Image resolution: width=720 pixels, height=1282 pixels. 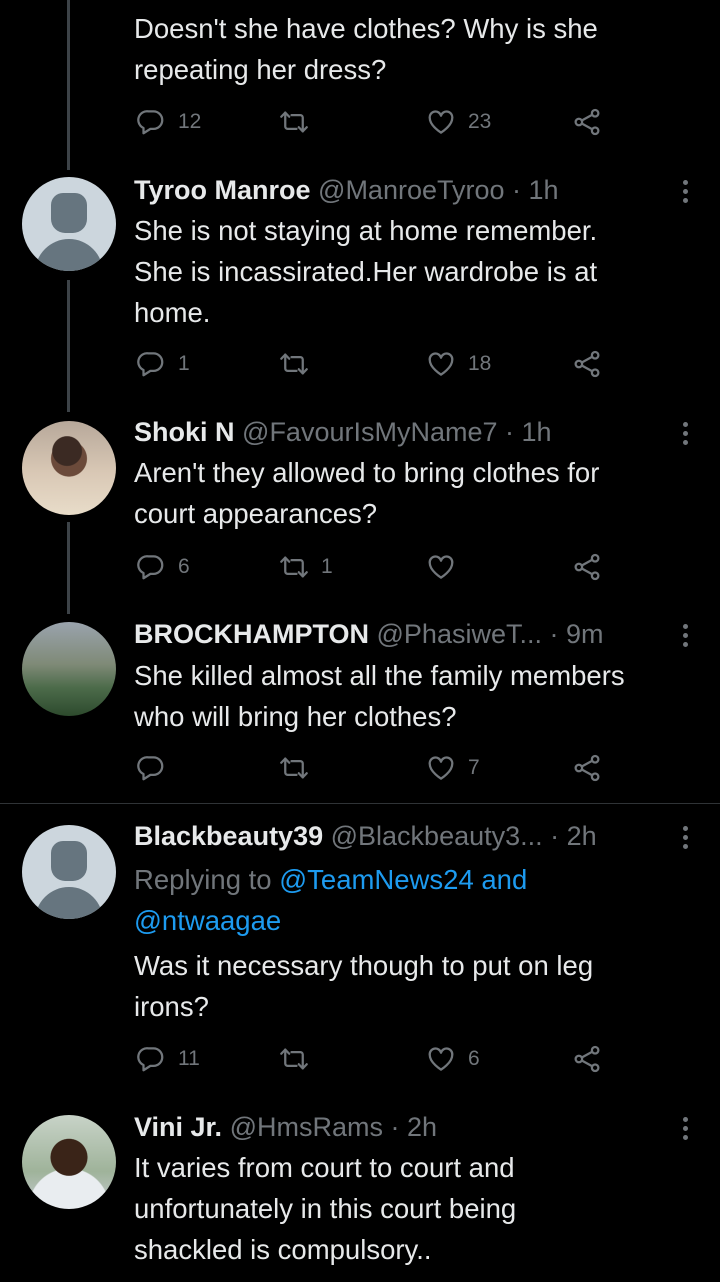 I want to click on like-button: 23, so click(x=458, y=122).